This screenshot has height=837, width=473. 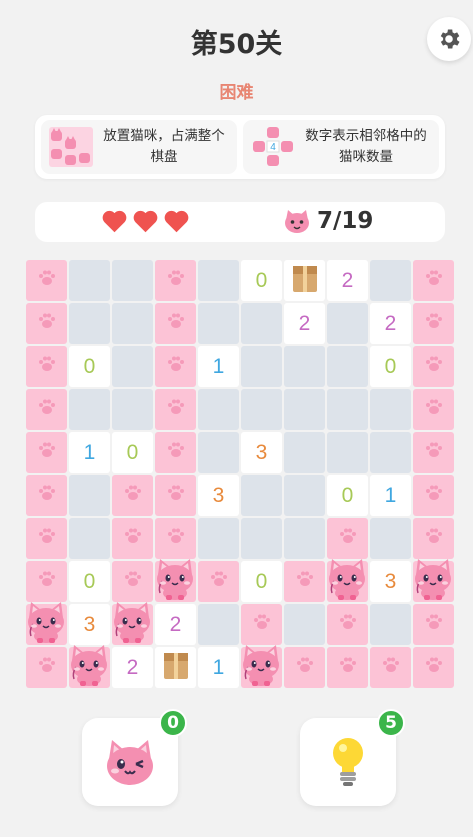 What do you see at coordinates (352, 757) in the screenshot?
I see `hint-button: 5` at bounding box center [352, 757].